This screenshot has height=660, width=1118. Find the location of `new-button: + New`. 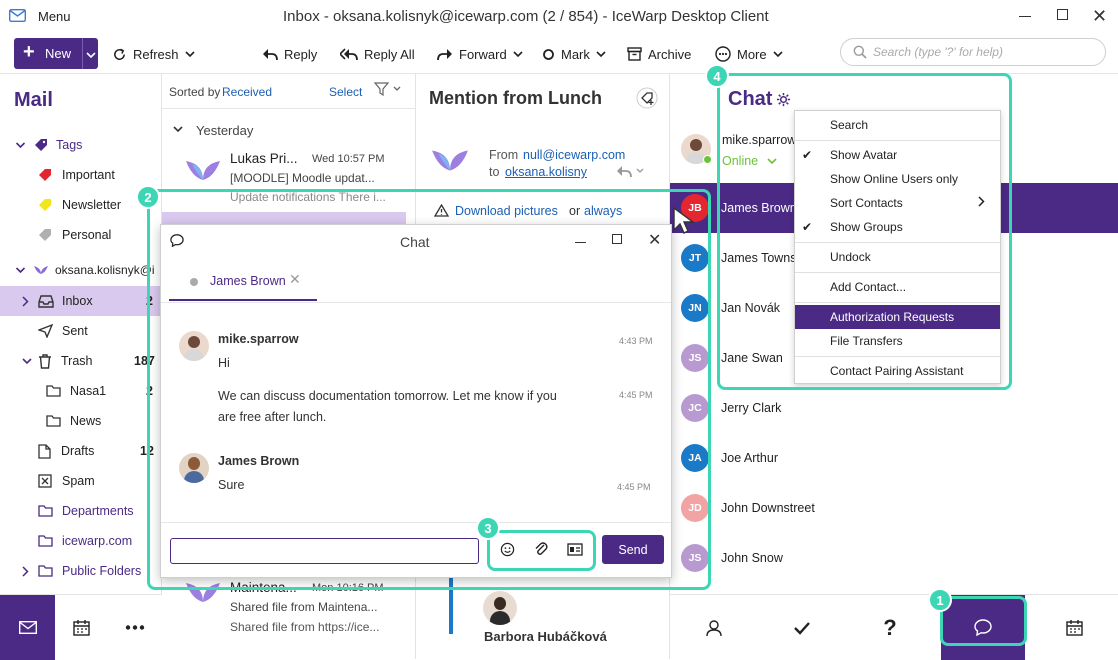

new-button: + New is located at coordinates (56, 53).